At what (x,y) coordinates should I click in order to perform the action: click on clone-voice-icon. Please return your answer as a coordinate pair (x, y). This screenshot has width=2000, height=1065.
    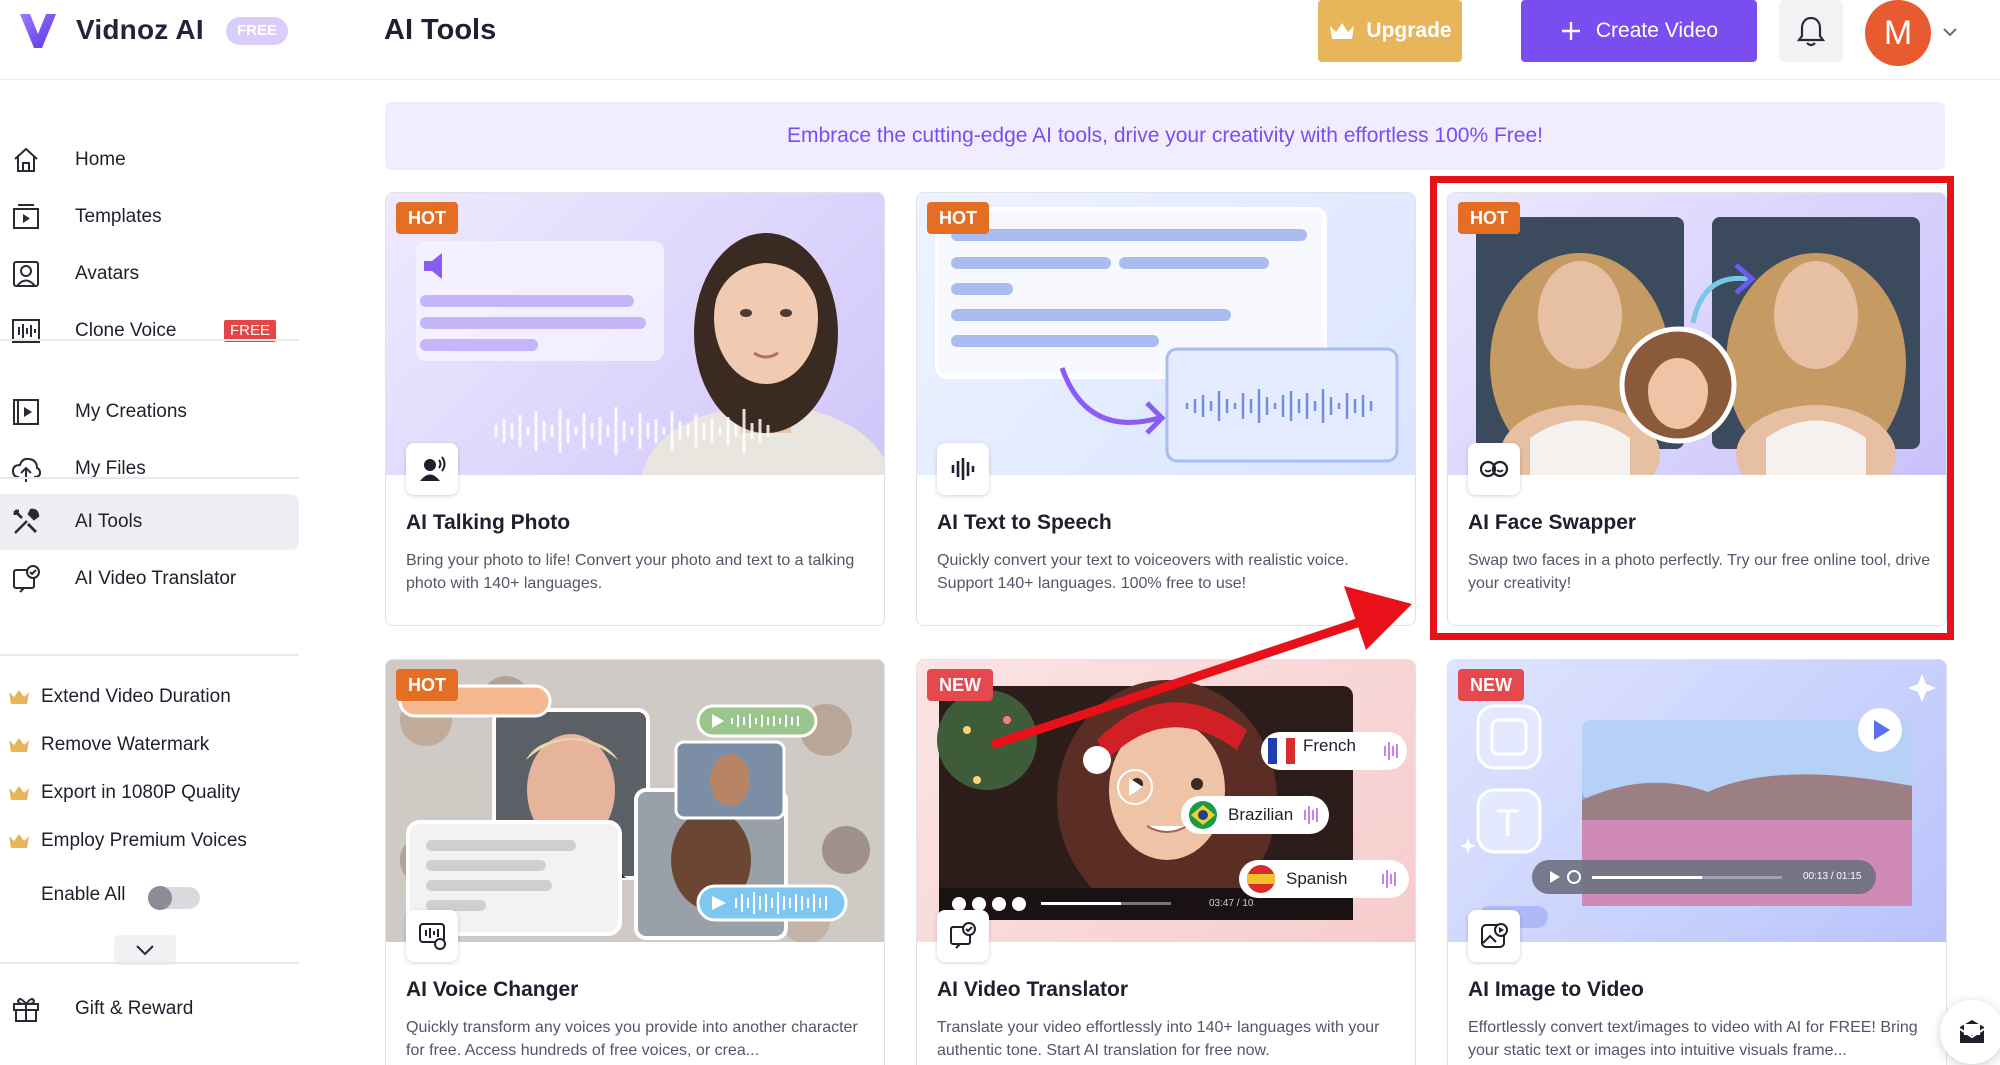
    Looking at the image, I should click on (26, 331).